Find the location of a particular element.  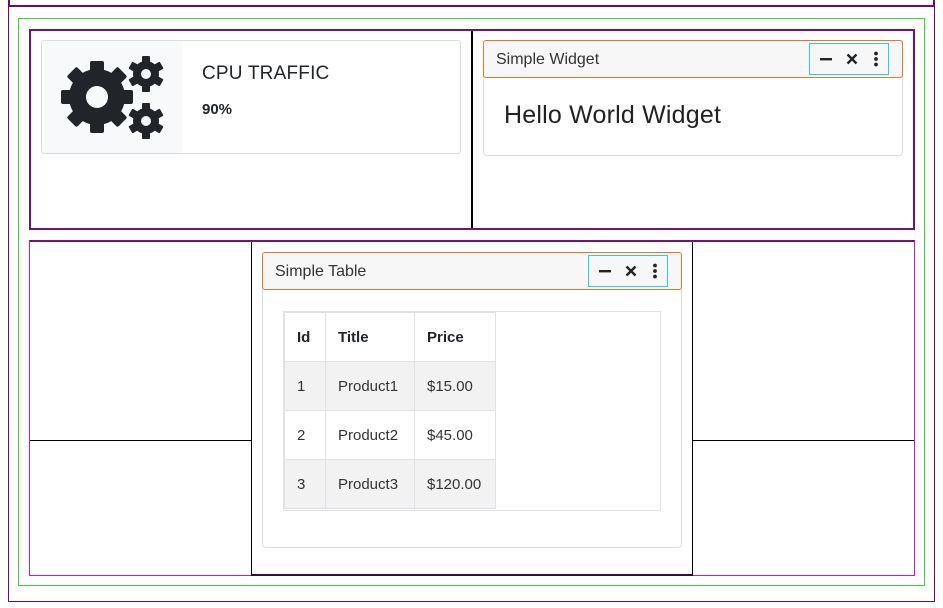

cell-title: Product3 is located at coordinates (370, 484).